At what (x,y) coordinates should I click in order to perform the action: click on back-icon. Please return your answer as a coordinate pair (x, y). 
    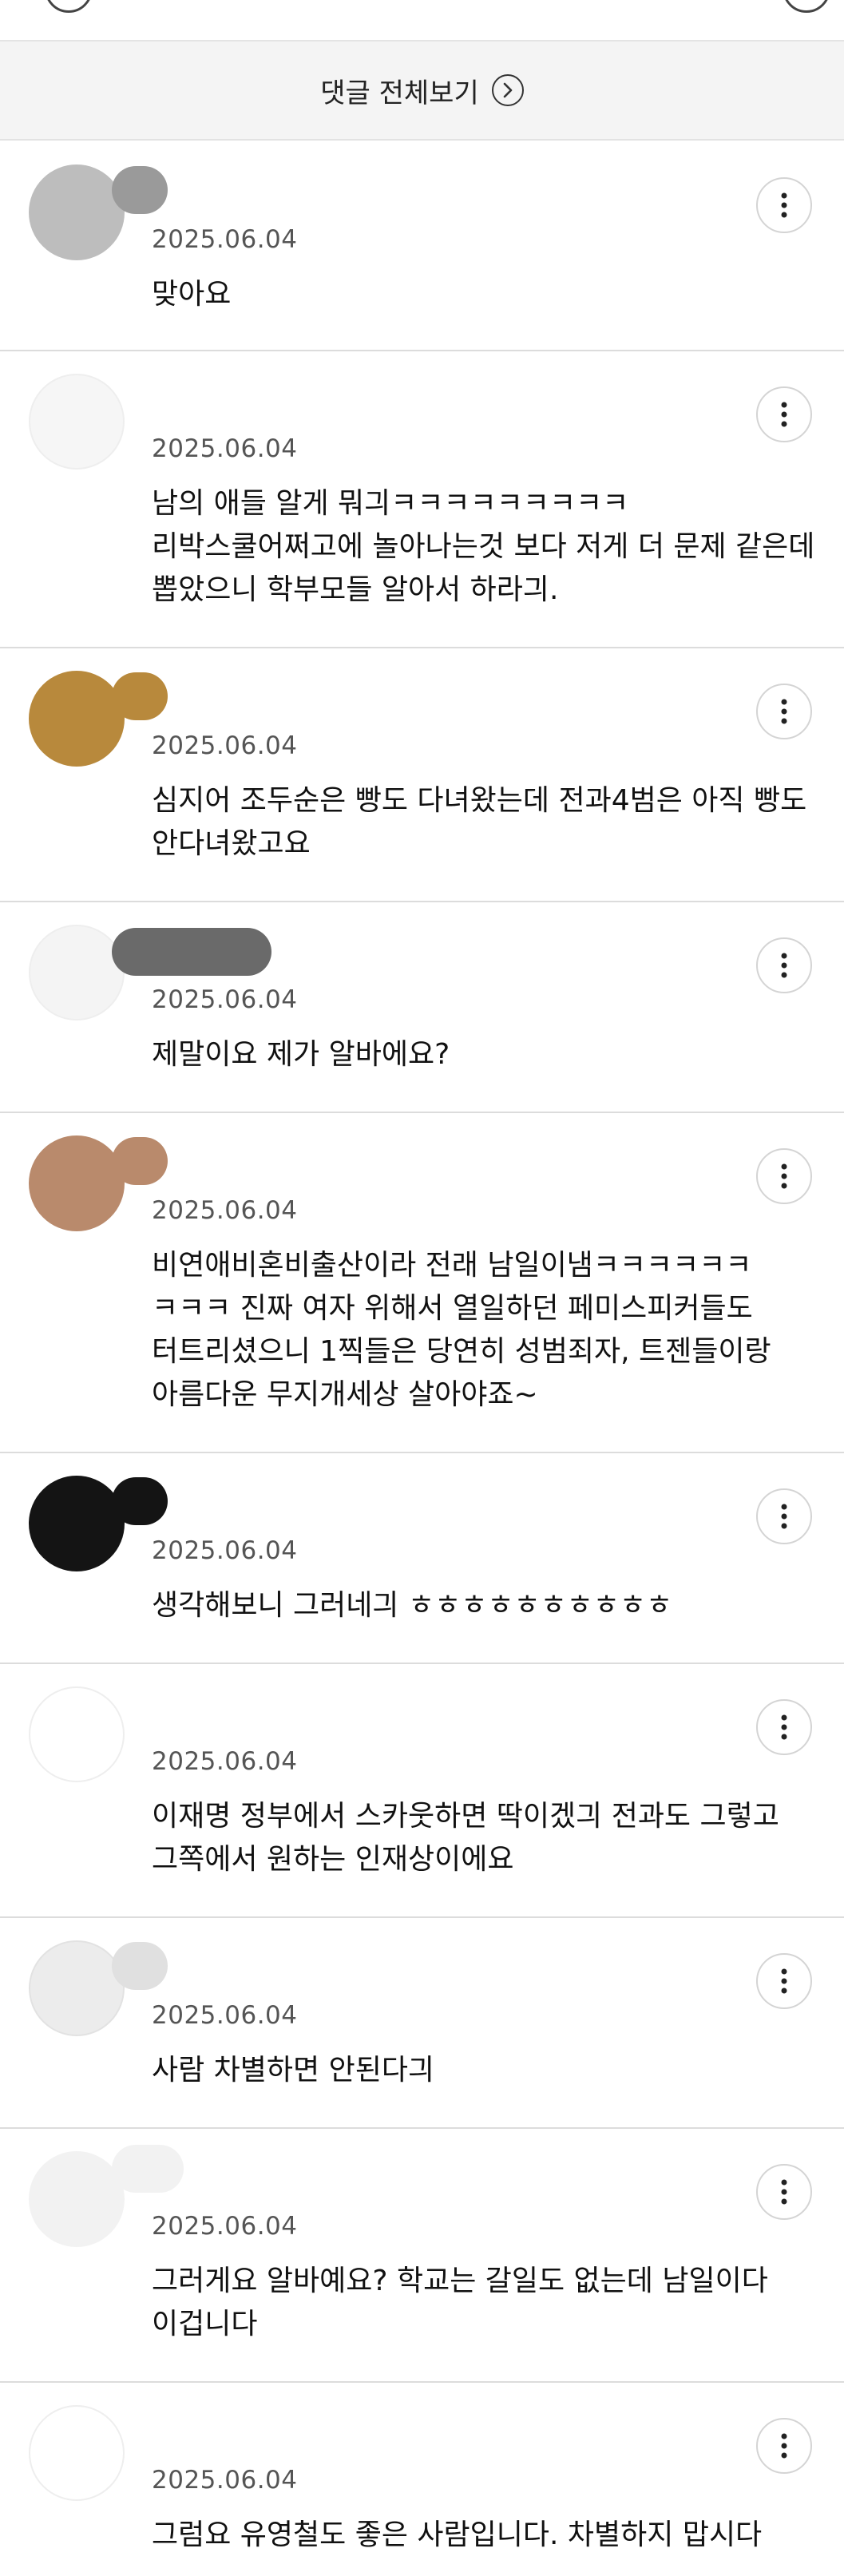
    Looking at the image, I should click on (69, 6).